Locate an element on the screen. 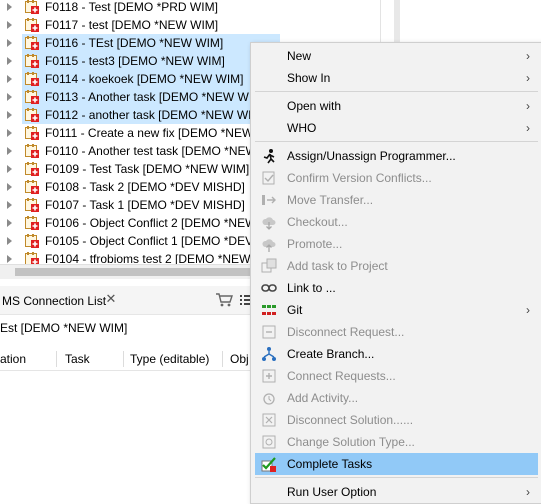 The width and height of the screenshot is (541, 504). tree-row-label: F0116 - TEst [DEMO *NEW WIM] is located at coordinates (134, 43).